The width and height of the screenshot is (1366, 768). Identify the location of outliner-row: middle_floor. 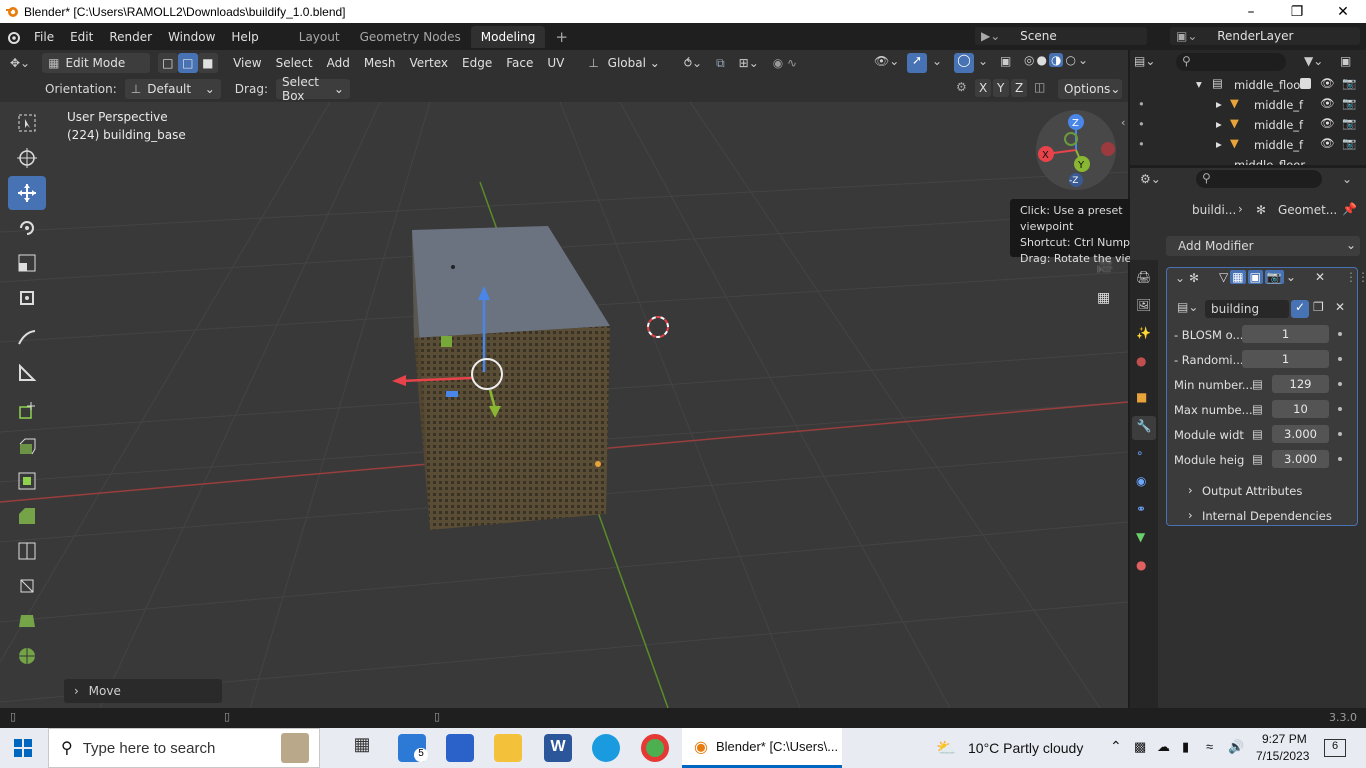
(1248, 160).